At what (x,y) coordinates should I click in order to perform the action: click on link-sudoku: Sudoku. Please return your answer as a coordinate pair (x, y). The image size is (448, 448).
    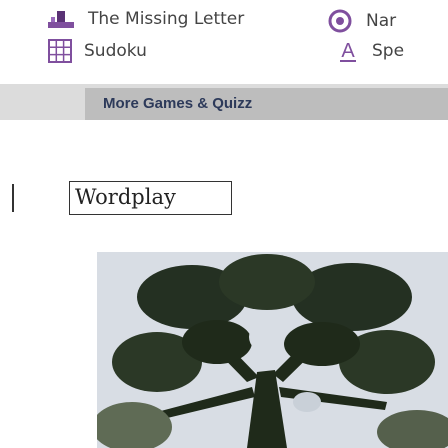
    Looking at the image, I should click on (97, 51).